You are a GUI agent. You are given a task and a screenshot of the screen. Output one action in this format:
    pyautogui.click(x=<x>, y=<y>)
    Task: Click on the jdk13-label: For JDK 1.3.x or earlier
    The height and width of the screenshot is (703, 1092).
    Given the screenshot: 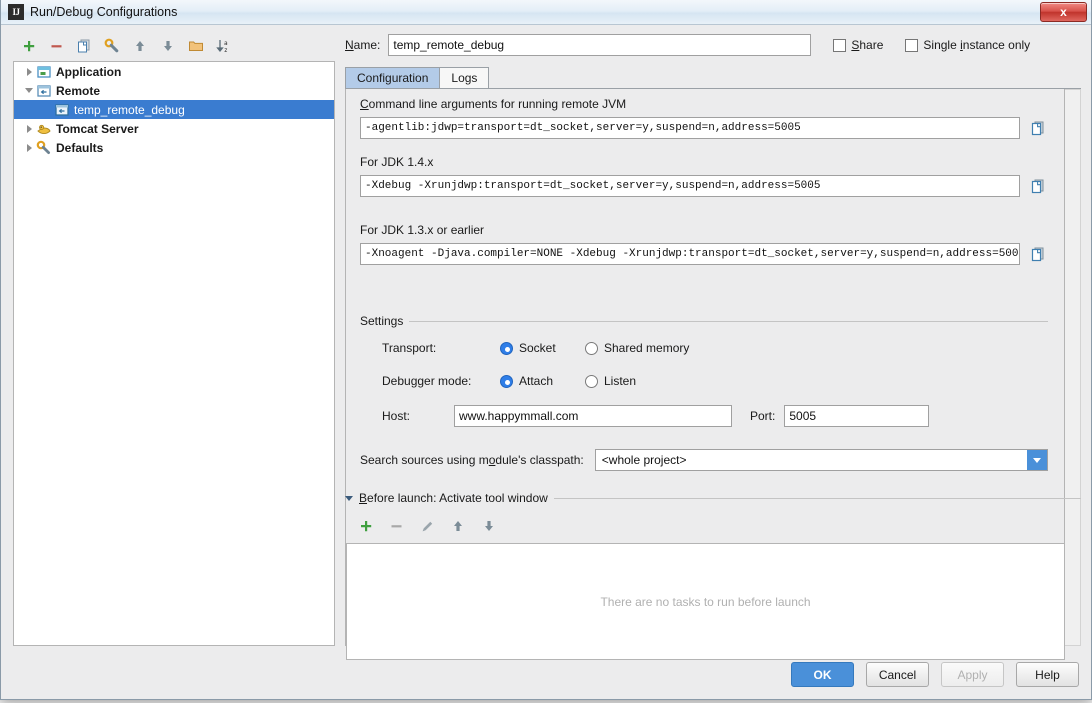 What is the action you would take?
    pyautogui.click(x=422, y=230)
    